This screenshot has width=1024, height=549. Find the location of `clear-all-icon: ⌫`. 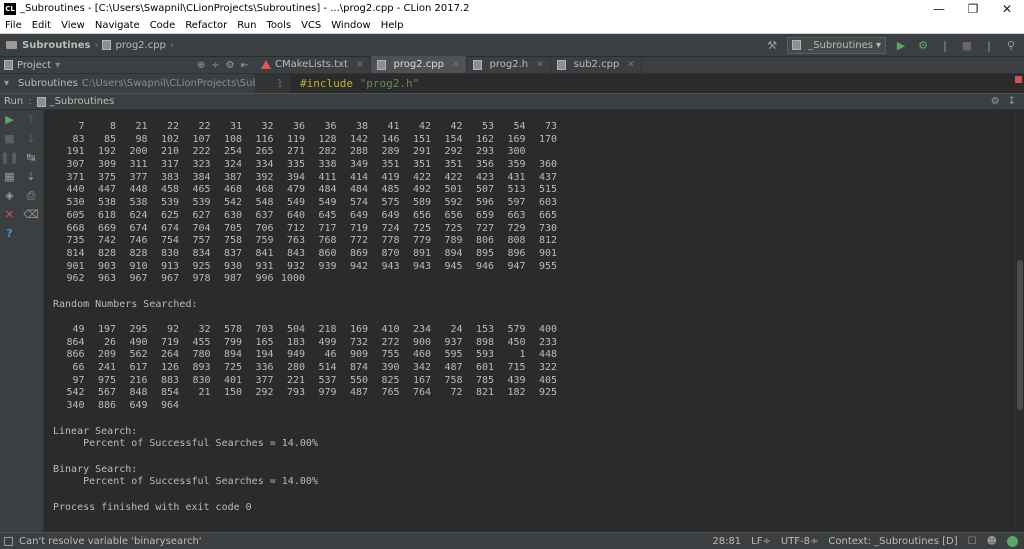

clear-all-icon: ⌫ is located at coordinates (31, 214).